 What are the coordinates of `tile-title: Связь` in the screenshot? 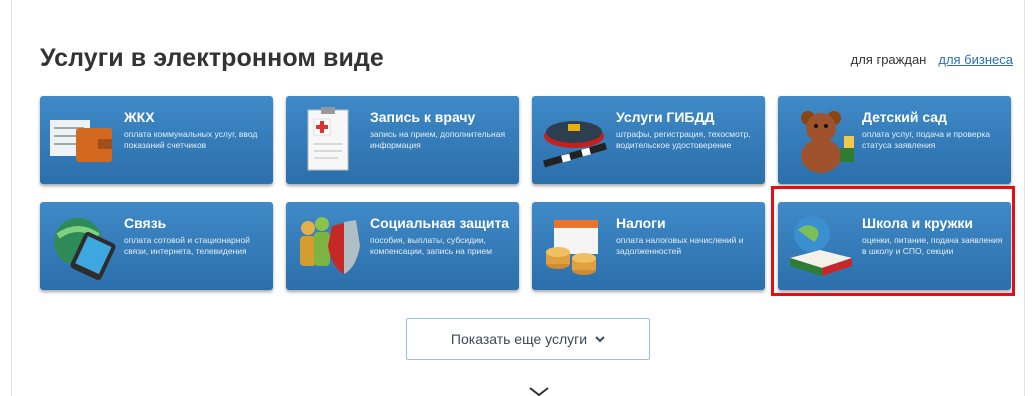 It's located at (145, 223).